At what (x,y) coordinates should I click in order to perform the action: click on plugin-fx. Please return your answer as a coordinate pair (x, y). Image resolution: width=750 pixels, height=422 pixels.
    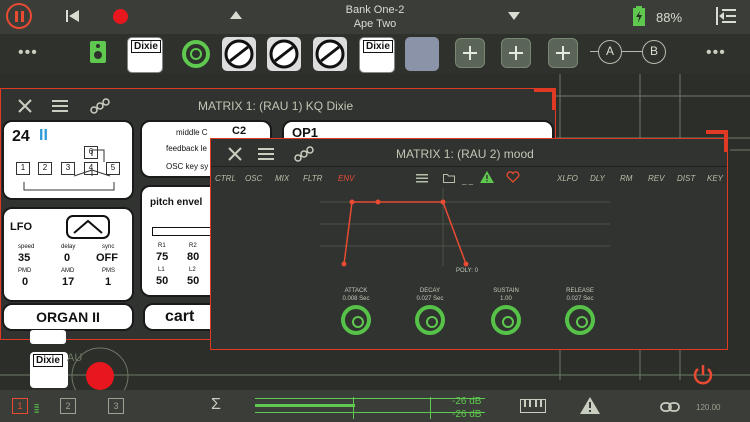
    Looking at the image, I should click on (422, 54).